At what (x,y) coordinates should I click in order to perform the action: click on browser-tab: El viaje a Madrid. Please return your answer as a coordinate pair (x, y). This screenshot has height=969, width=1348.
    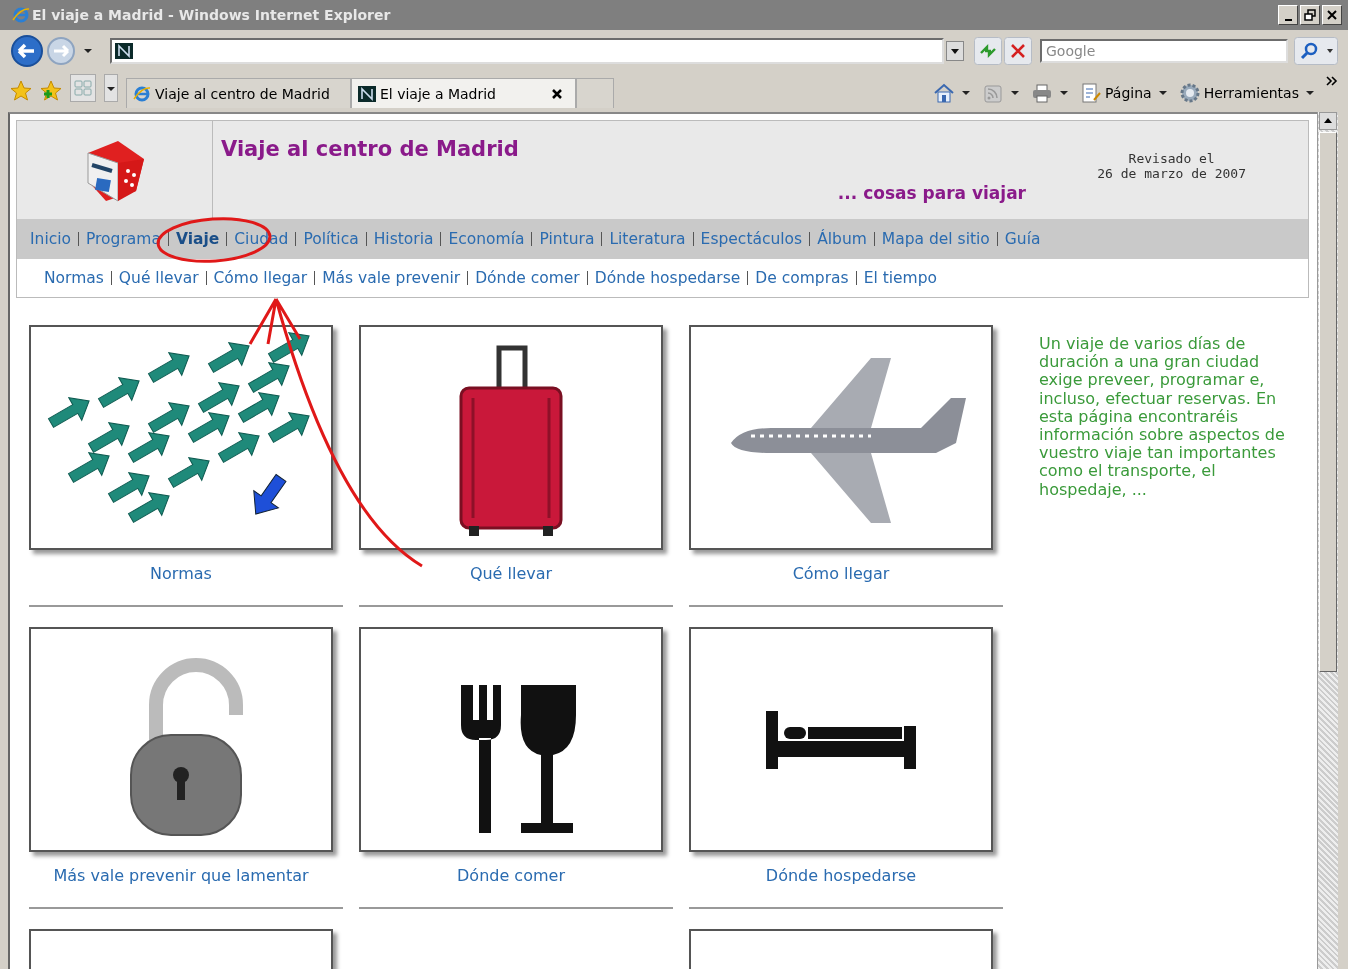
    Looking at the image, I should click on (463, 93).